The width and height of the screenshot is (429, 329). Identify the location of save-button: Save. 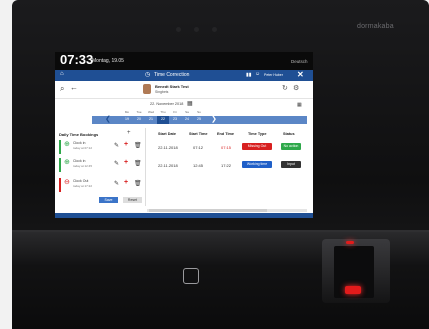
(108, 200).